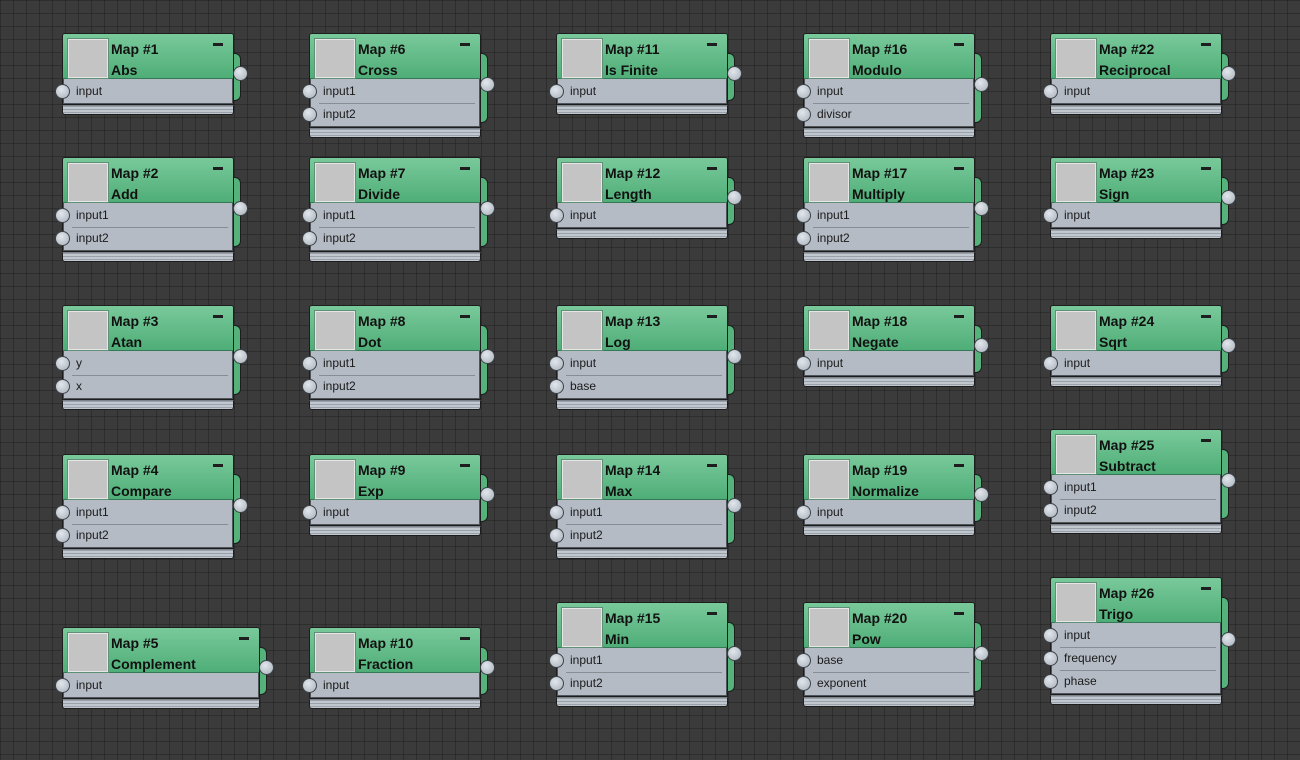 This screenshot has width=1300, height=760. Describe the element at coordinates (1136, 452) in the screenshot. I see `node-header: Map #25 Subtract` at that location.